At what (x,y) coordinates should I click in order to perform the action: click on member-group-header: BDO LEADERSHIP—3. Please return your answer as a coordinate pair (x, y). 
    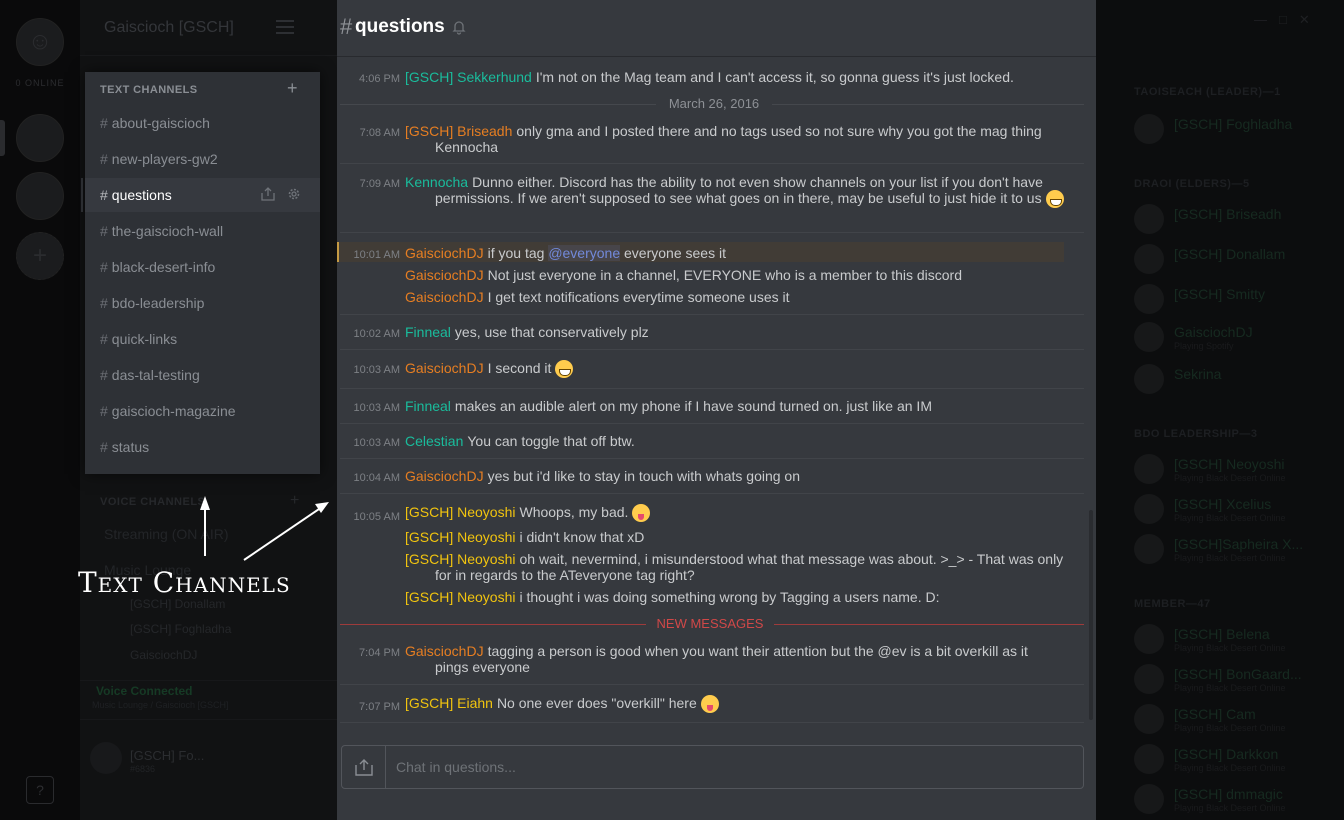
    Looking at the image, I should click on (1196, 434).